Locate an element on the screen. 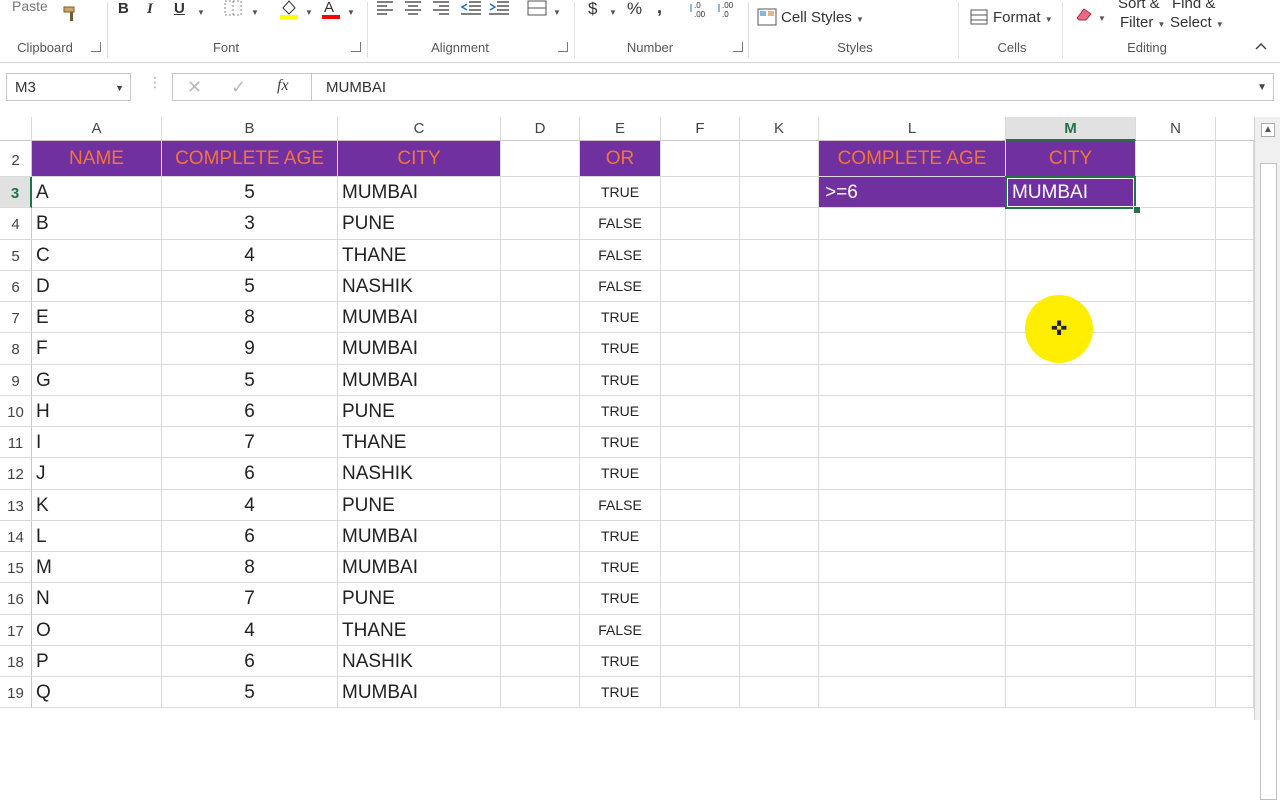 This screenshot has height=800, width=1280. row-header-5: 5 is located at coordinates (16, 255).